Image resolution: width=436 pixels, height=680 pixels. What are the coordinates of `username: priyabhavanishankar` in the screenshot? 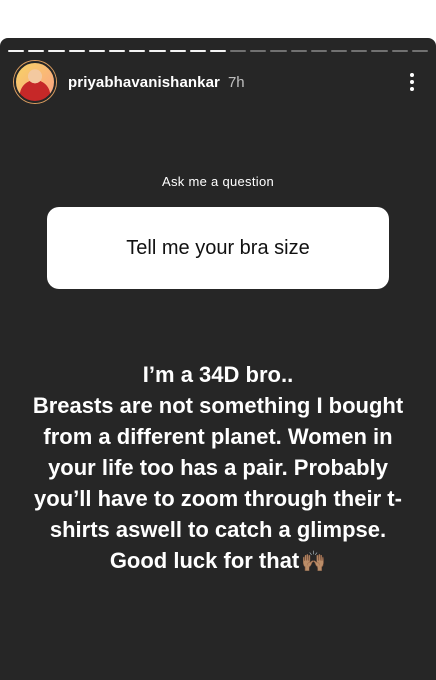 It's located at (144, 82).